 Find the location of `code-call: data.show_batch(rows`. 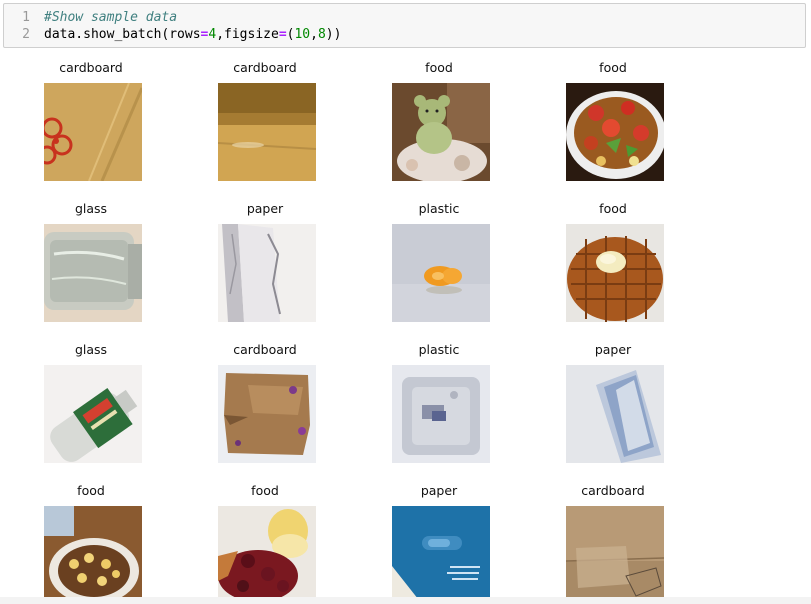

code-call: data.show_batch(rows is located at coordinates (122, 34).